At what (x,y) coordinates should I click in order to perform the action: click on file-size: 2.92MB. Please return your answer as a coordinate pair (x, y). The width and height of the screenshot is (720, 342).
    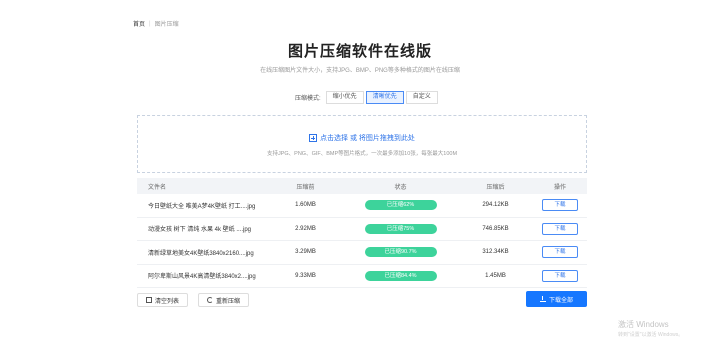
    Looking at the image, I should click on (305, 228).